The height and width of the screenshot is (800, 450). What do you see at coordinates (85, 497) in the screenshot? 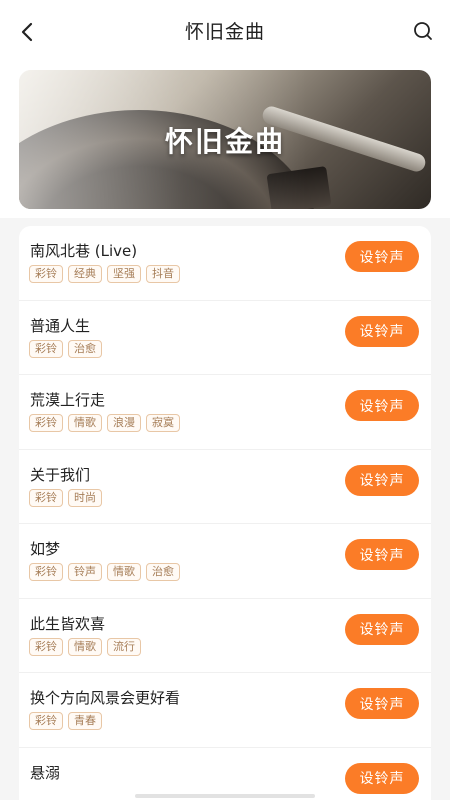
I see `tag-badge: 时尚` at bounding box center [85, 497].